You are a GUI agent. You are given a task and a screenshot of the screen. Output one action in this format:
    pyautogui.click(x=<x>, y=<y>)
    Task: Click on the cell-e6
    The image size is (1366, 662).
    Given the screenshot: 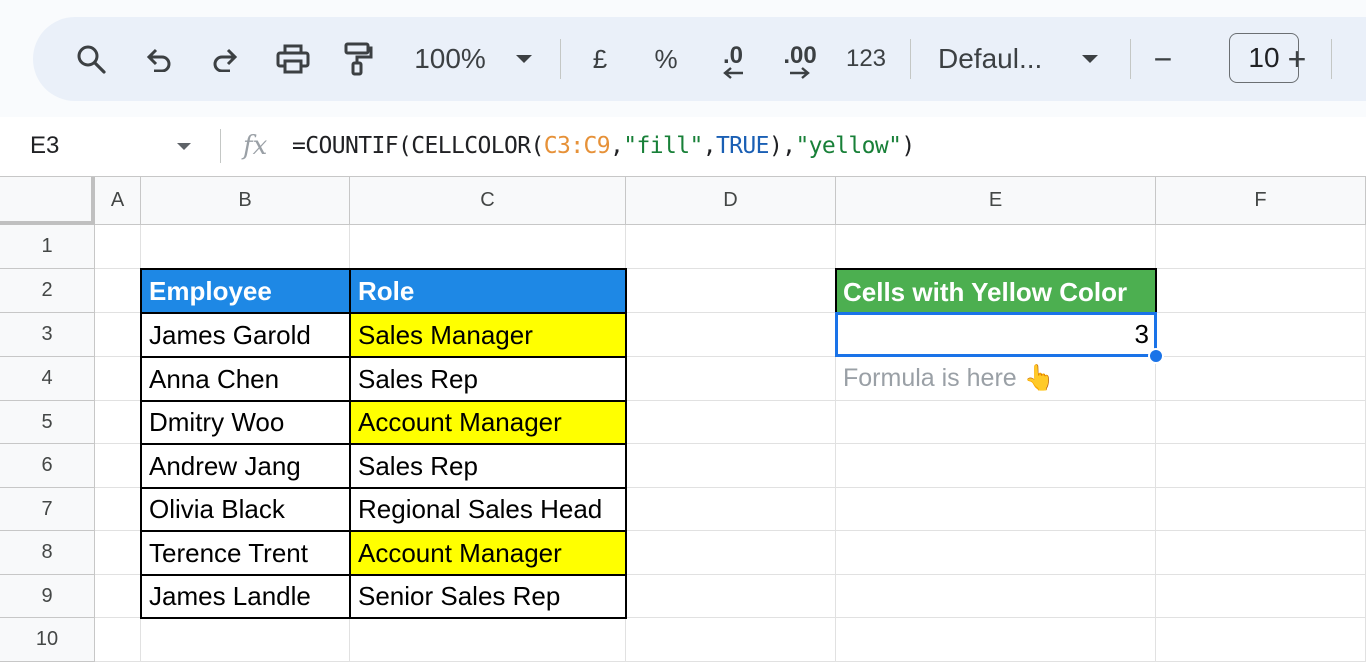 What is the action you would take?
    pyautogui.click(x=996, y=466)
    